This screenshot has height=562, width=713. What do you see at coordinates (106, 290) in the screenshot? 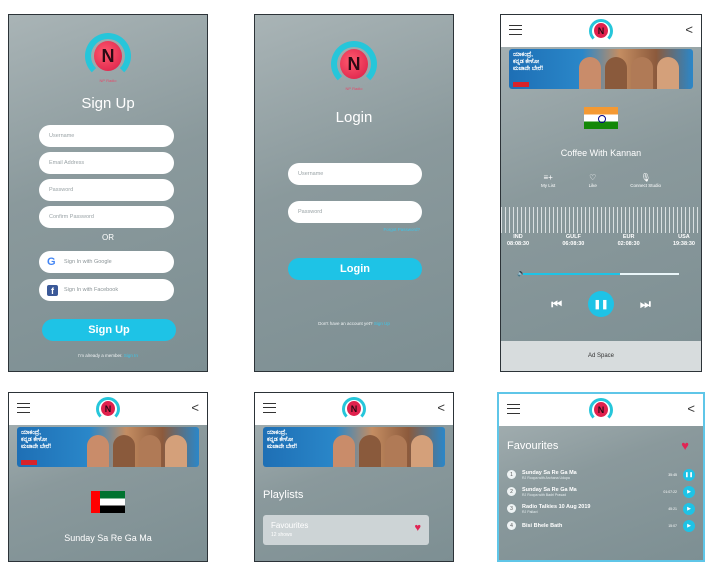
I see `facebook-signin-button: f Sign In with Facebook` at bounding box center [106, 290].